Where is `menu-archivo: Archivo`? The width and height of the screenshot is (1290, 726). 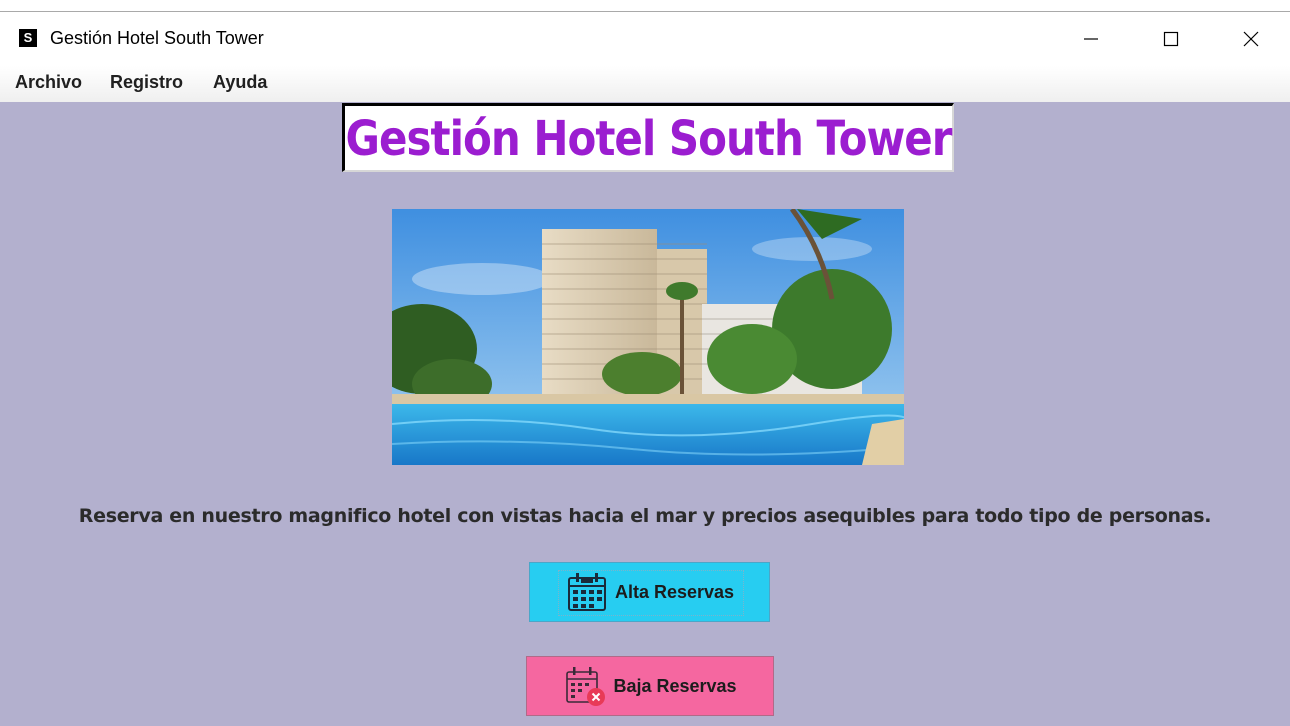 menu-archivo: Archivo is located at coordinates (48, 82).